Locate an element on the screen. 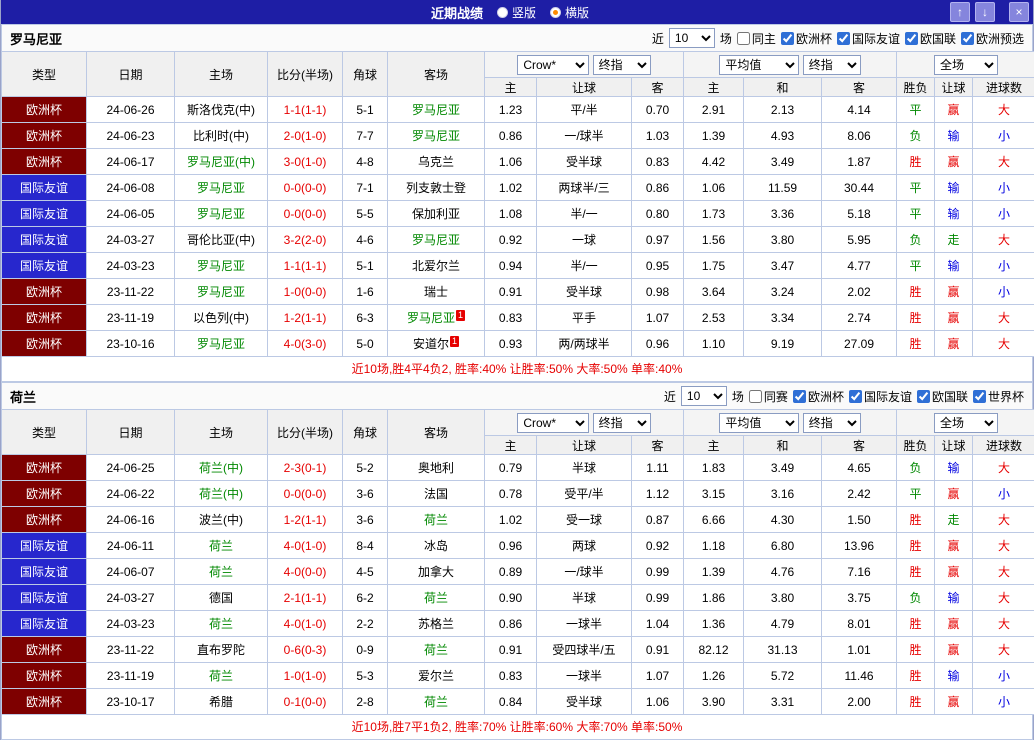 This screenshot has width=1034, height=740. down-arrow-icon: ↓ is located at coordinates (985, 12).